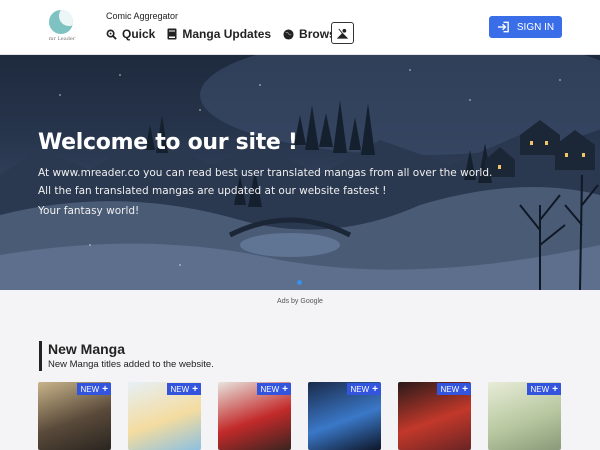 This screenshot has width=600, height=450. What do you see at coordinates (89, 211) in the screenshot?
I see `hero-line-3: Your fantasy world!` at bounding box center [89, 211].